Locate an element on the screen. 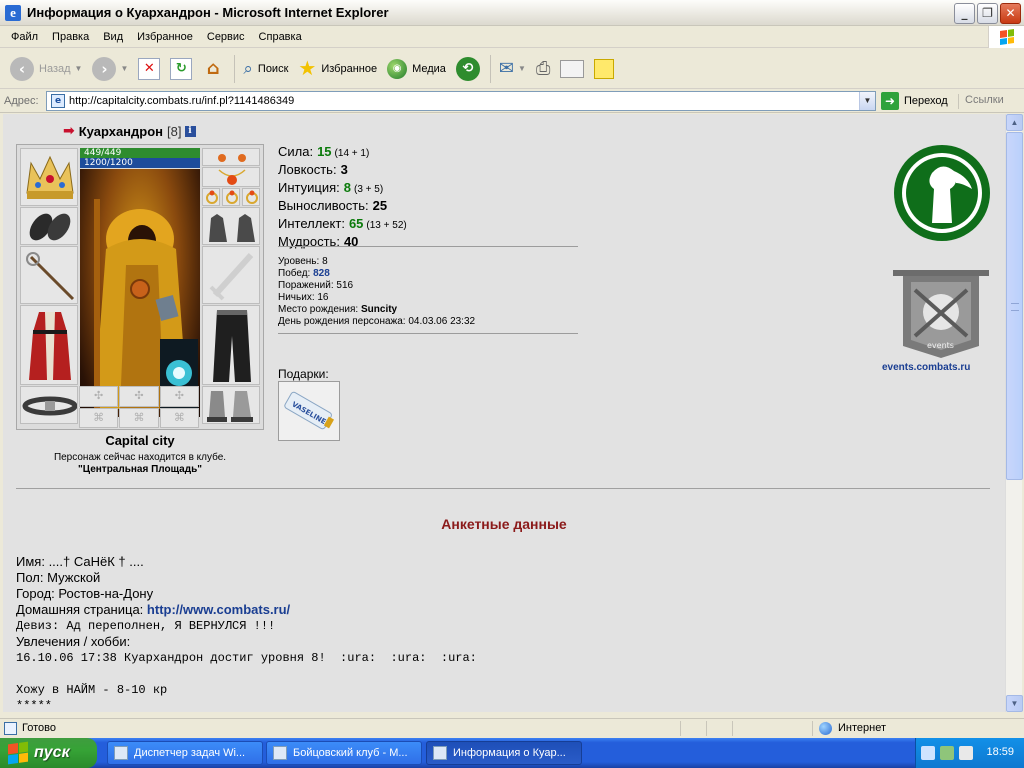 Image resolution: width=1024 pixels, height=768 pixels. menu-help: Справка is located at coordinates (280, 37).